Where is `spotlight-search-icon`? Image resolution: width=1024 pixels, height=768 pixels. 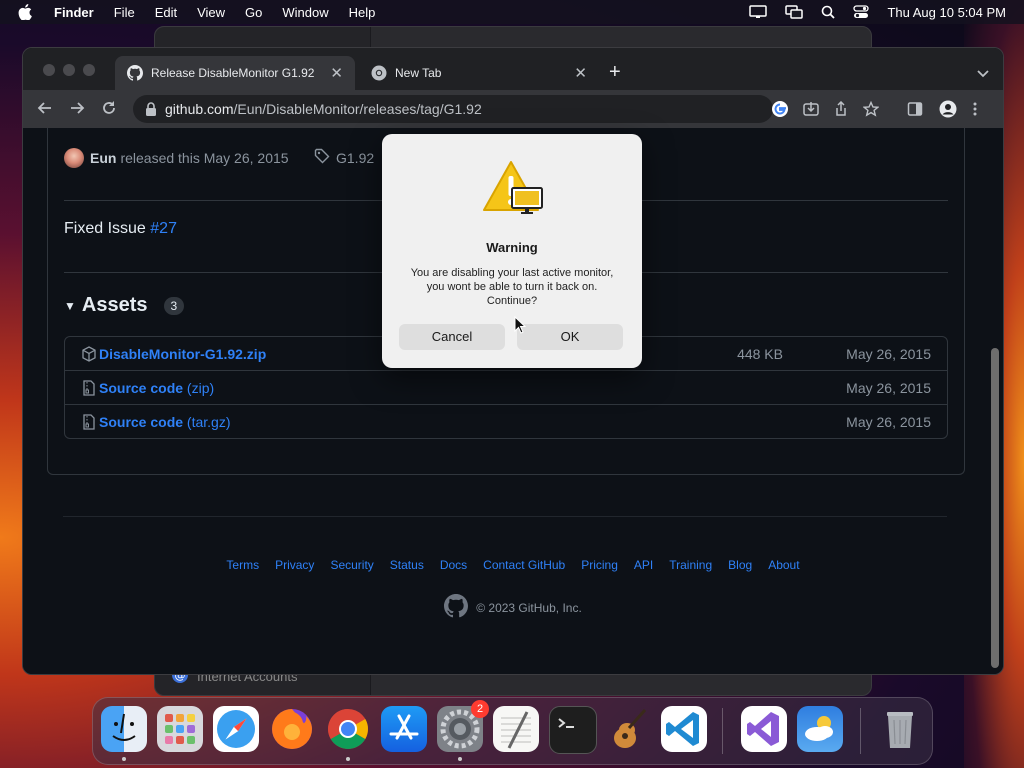
spotlight-search-icon is located at coordinates (828, 12).